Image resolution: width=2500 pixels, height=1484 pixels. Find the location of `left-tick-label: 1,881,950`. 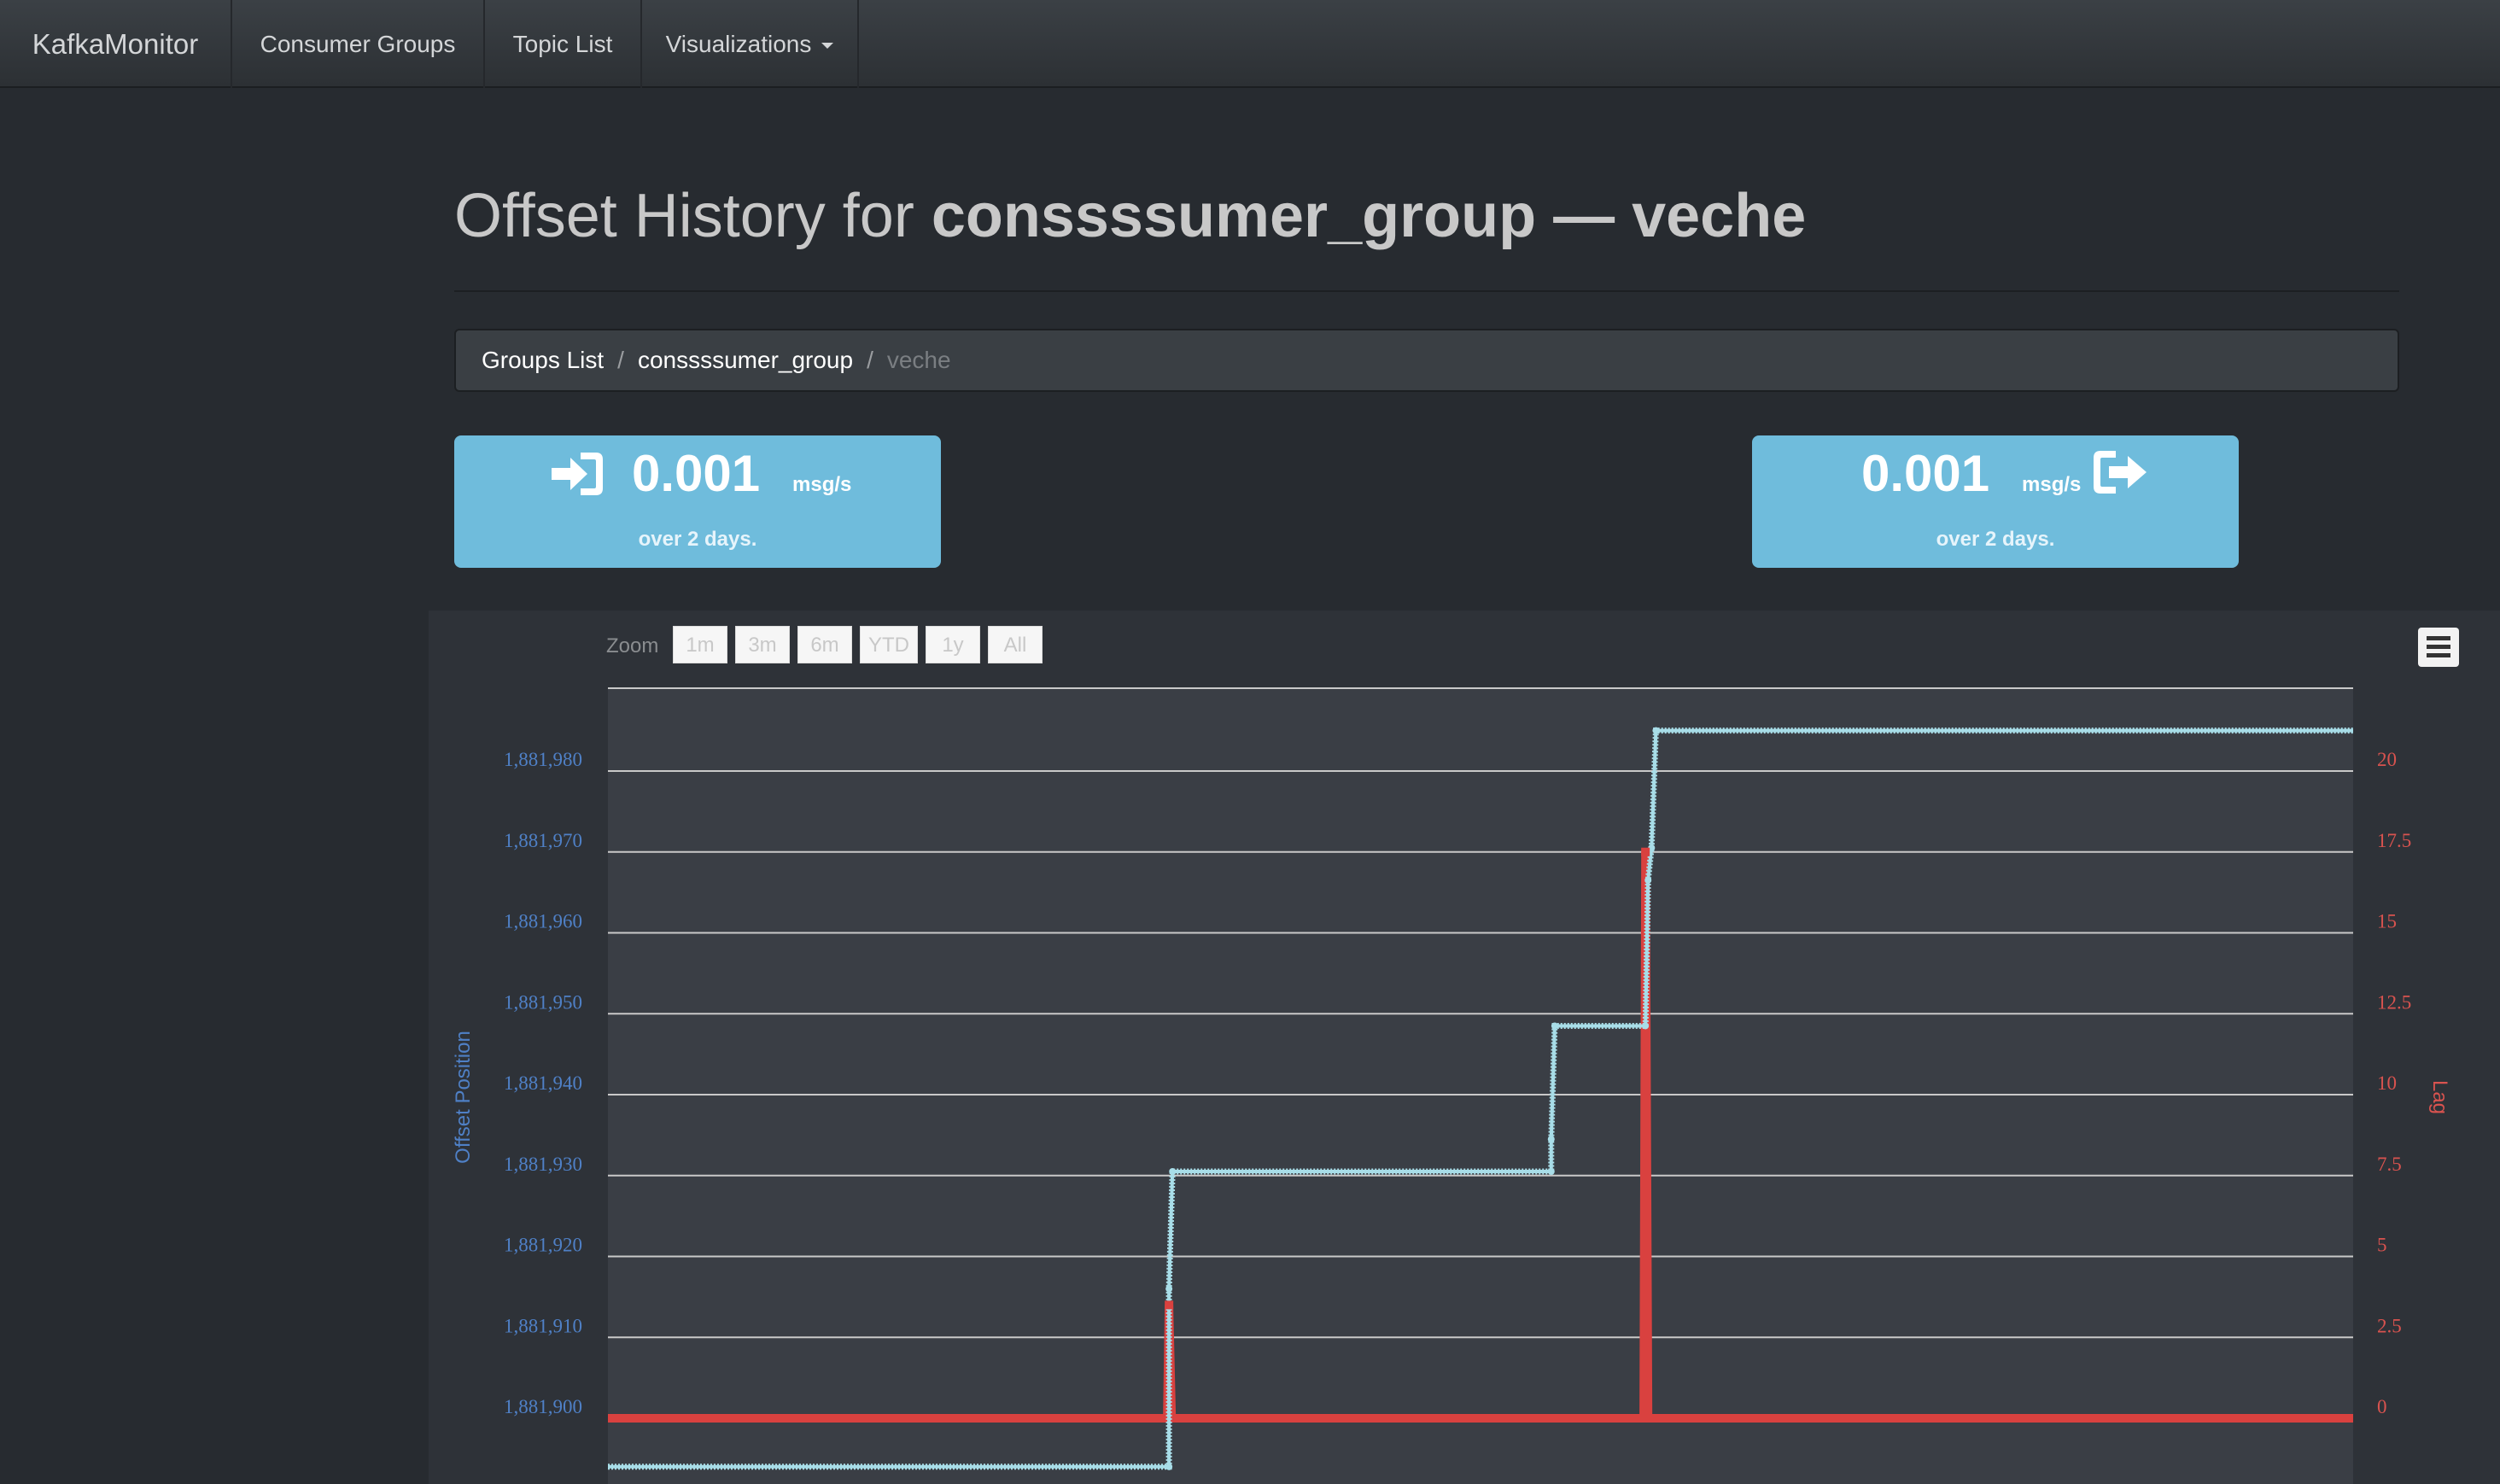

left-tick-label: 1,881,950 is located at coordinates (543, 1002).